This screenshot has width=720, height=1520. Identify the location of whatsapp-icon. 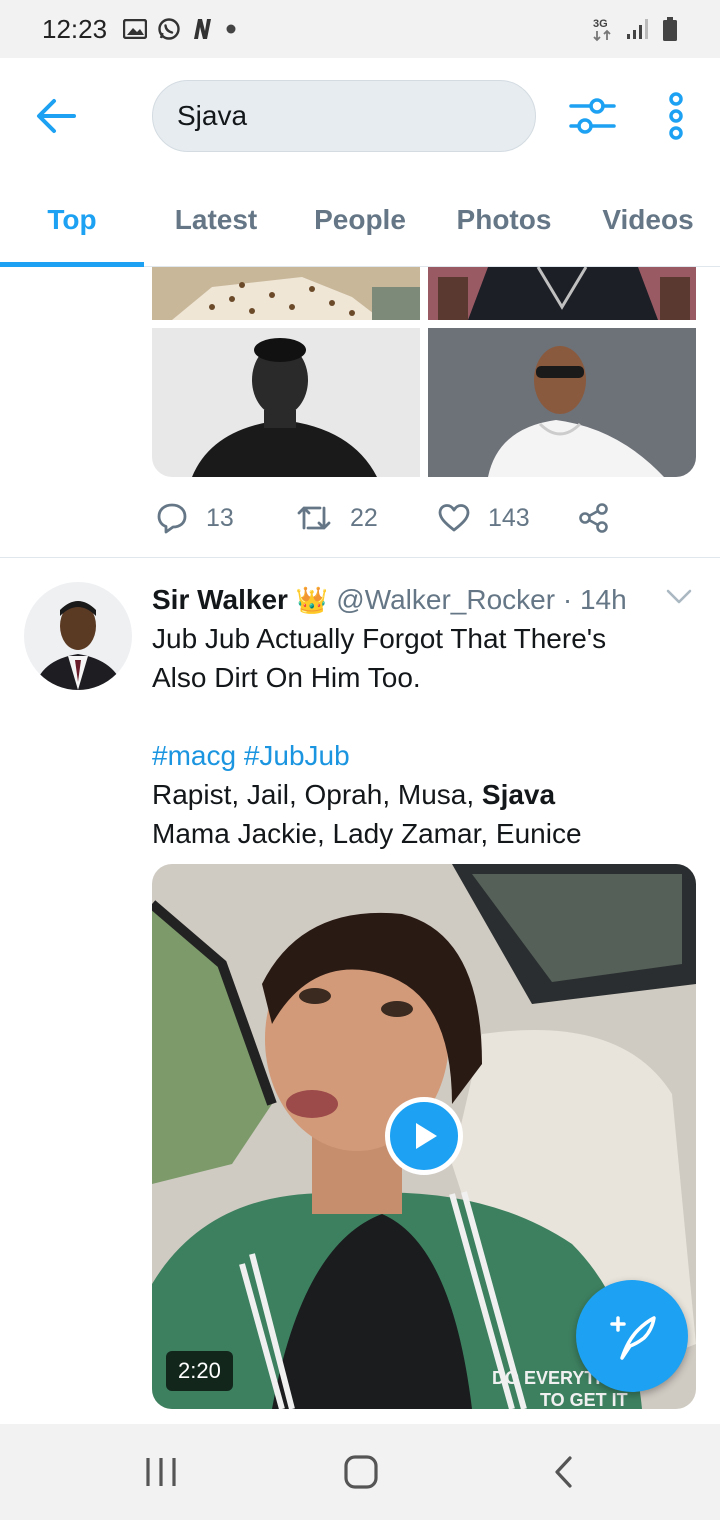
(169, 29).